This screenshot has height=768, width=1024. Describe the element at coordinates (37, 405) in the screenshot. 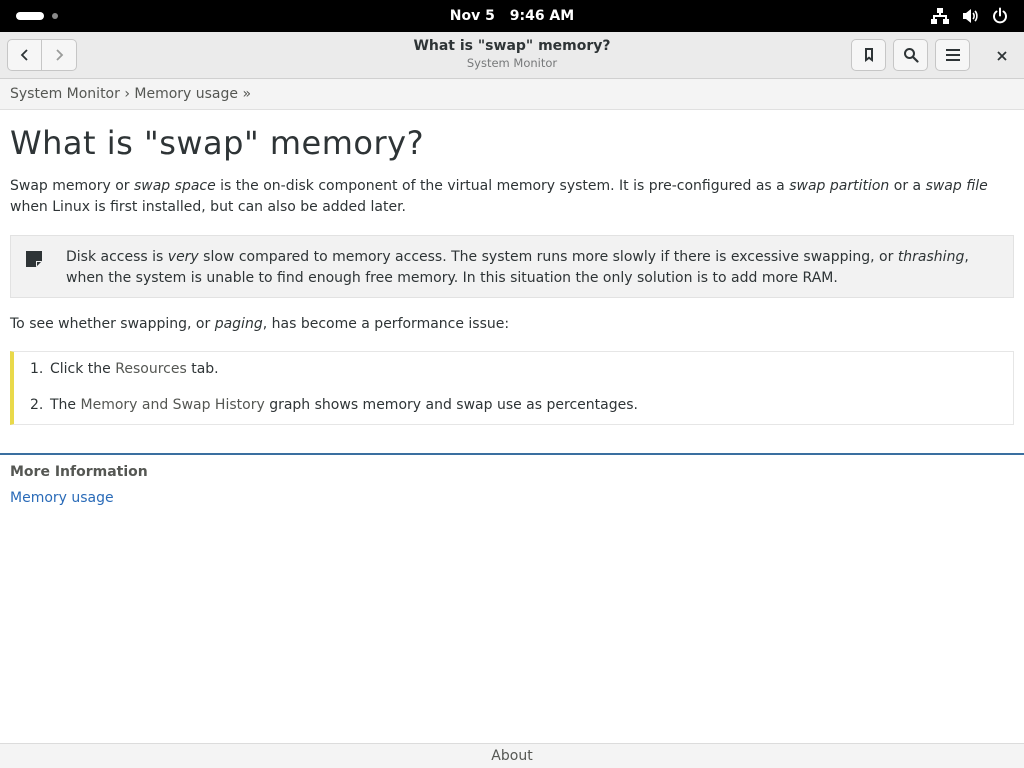

I see `step-number: 2.` at that location.